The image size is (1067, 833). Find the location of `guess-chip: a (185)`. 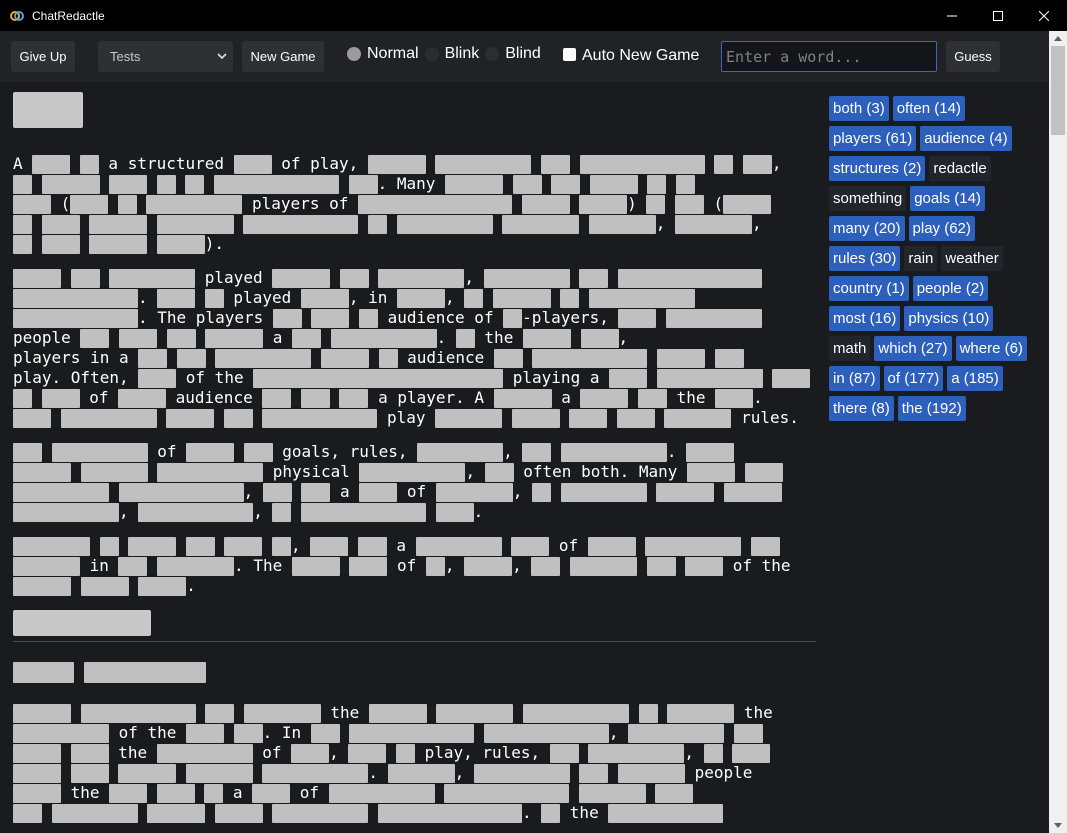

guess-chip: a (185) is located at coordinates (975, 378).